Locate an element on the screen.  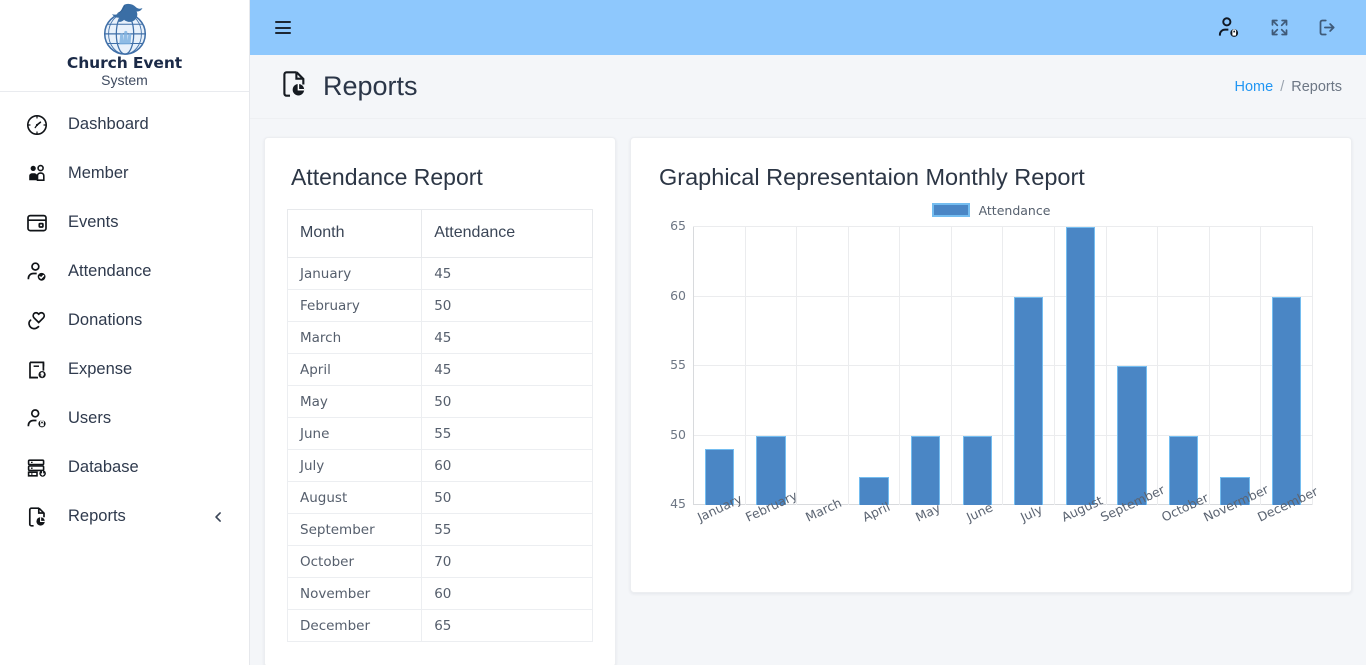
cell-month: May is located at coordinates (354, 401).